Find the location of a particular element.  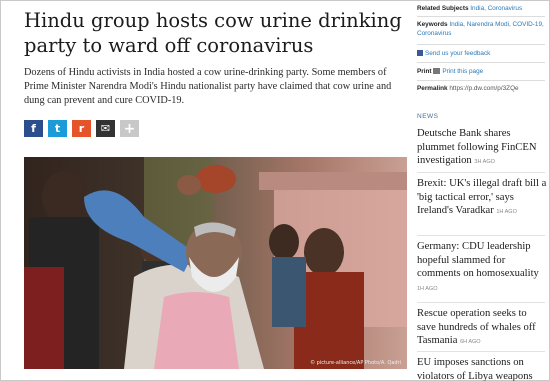

twitter-icon: t is located at coordinates (57, 128).